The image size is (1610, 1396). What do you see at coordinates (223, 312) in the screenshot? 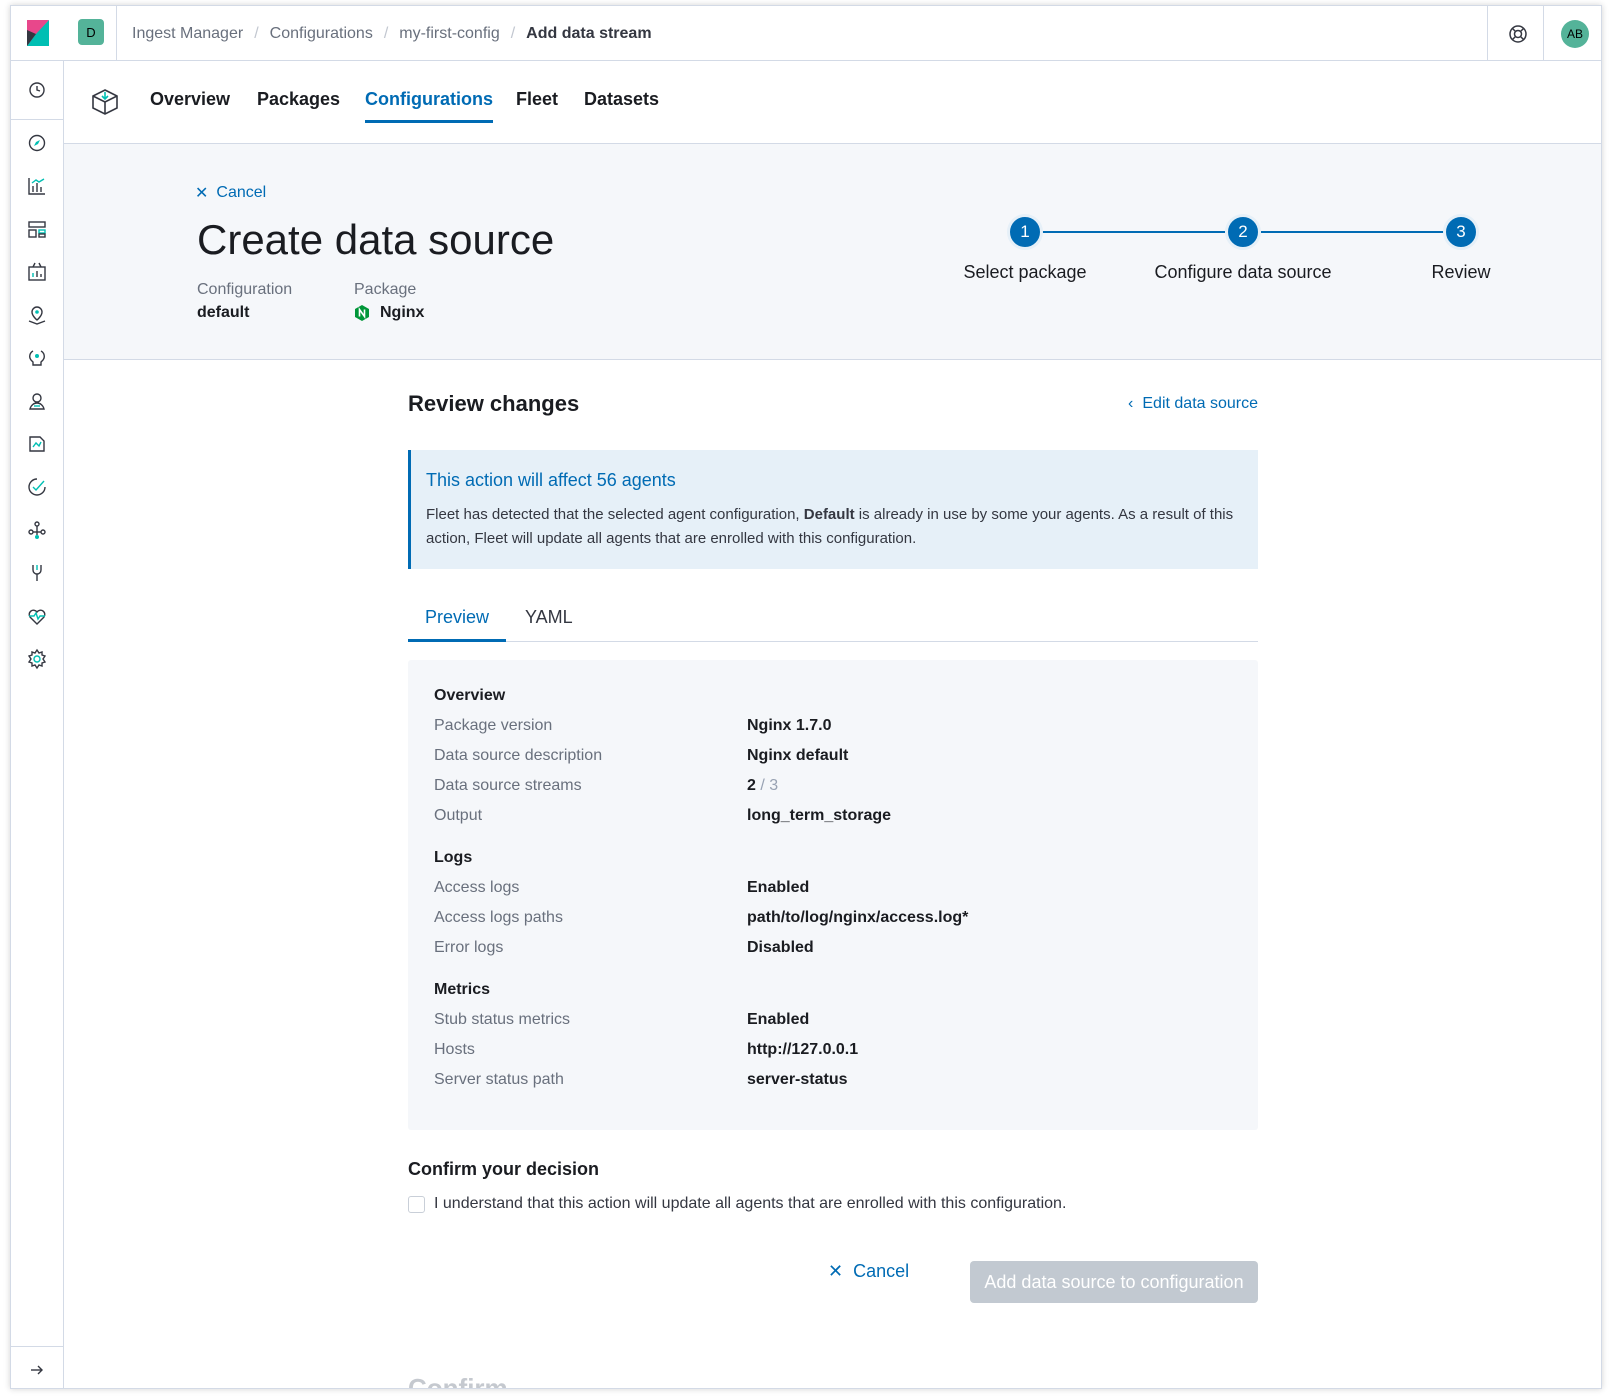
I see `configuration-value: default` at bounding box center [223, 312].